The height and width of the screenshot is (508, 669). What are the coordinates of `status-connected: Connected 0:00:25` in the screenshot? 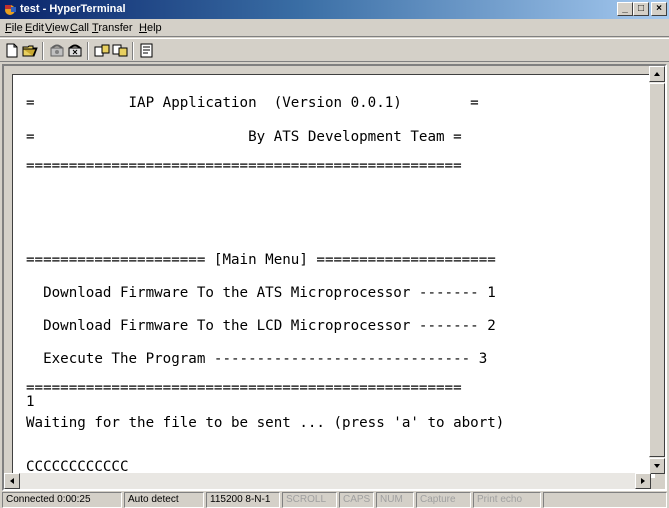 It's located at (62, 500).